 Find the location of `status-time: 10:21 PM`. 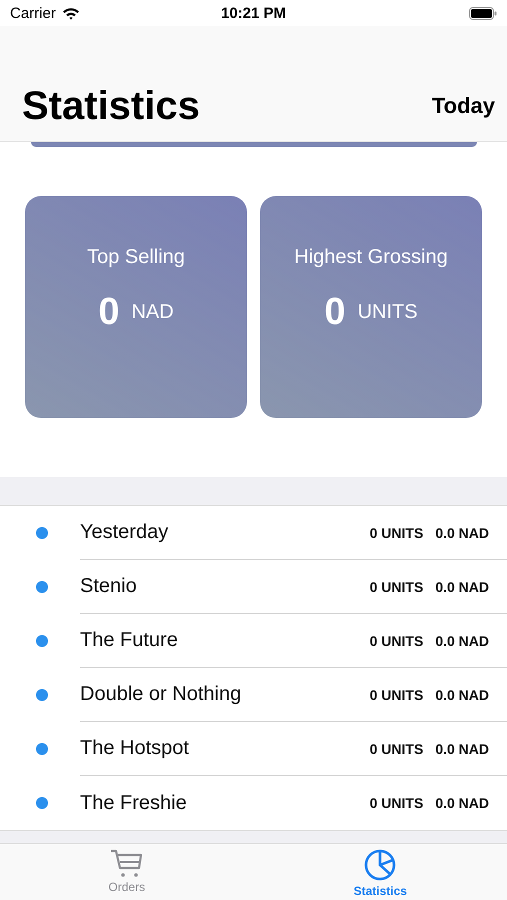

status-time: 10:21 PM is located at coordinates (253, 13).